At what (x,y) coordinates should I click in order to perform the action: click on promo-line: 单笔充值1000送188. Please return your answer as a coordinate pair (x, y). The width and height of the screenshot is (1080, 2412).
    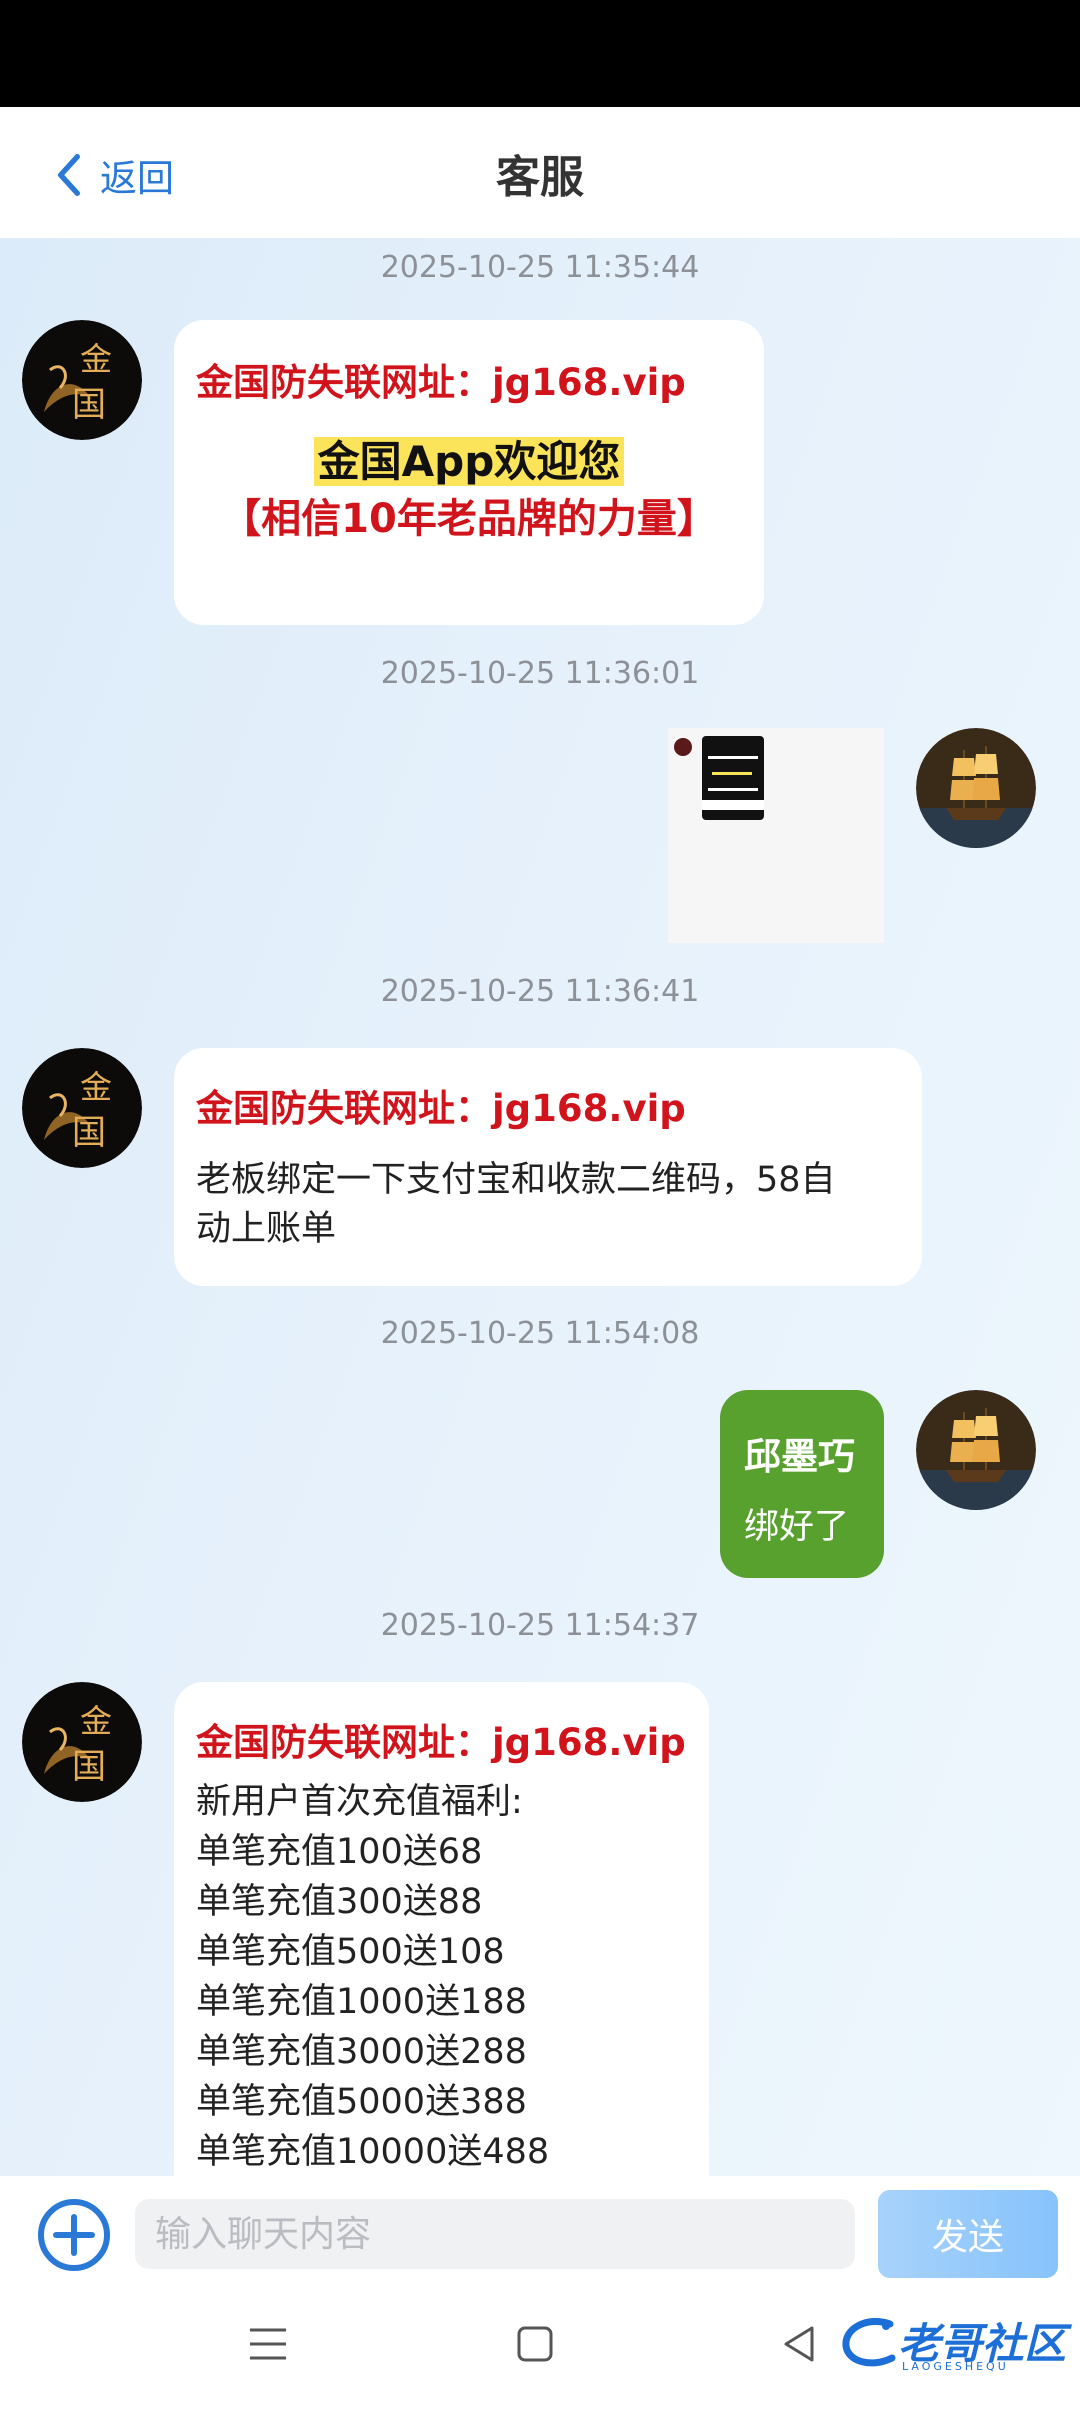
    Looking at the image, I should click on (361, 2002).